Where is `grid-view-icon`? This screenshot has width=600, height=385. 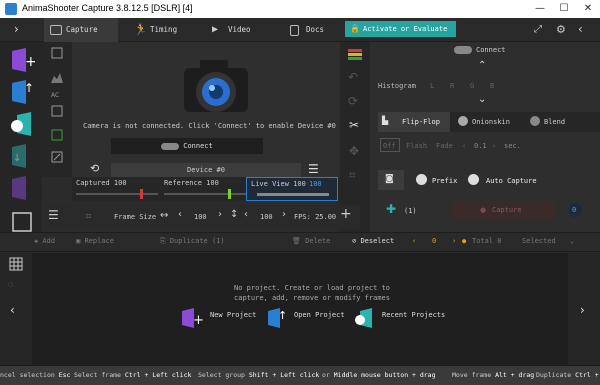
grid-view-icon is located at coordinates (16, 264).